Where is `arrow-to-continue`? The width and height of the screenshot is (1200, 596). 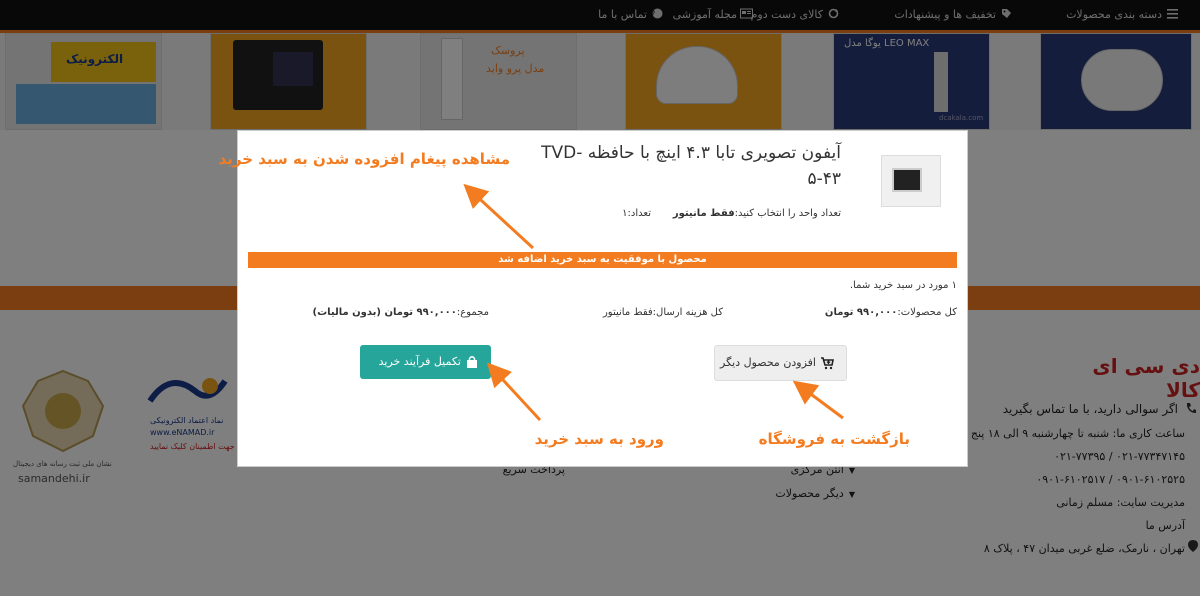
arrow-to-continue is located at coordinates (818, 400).